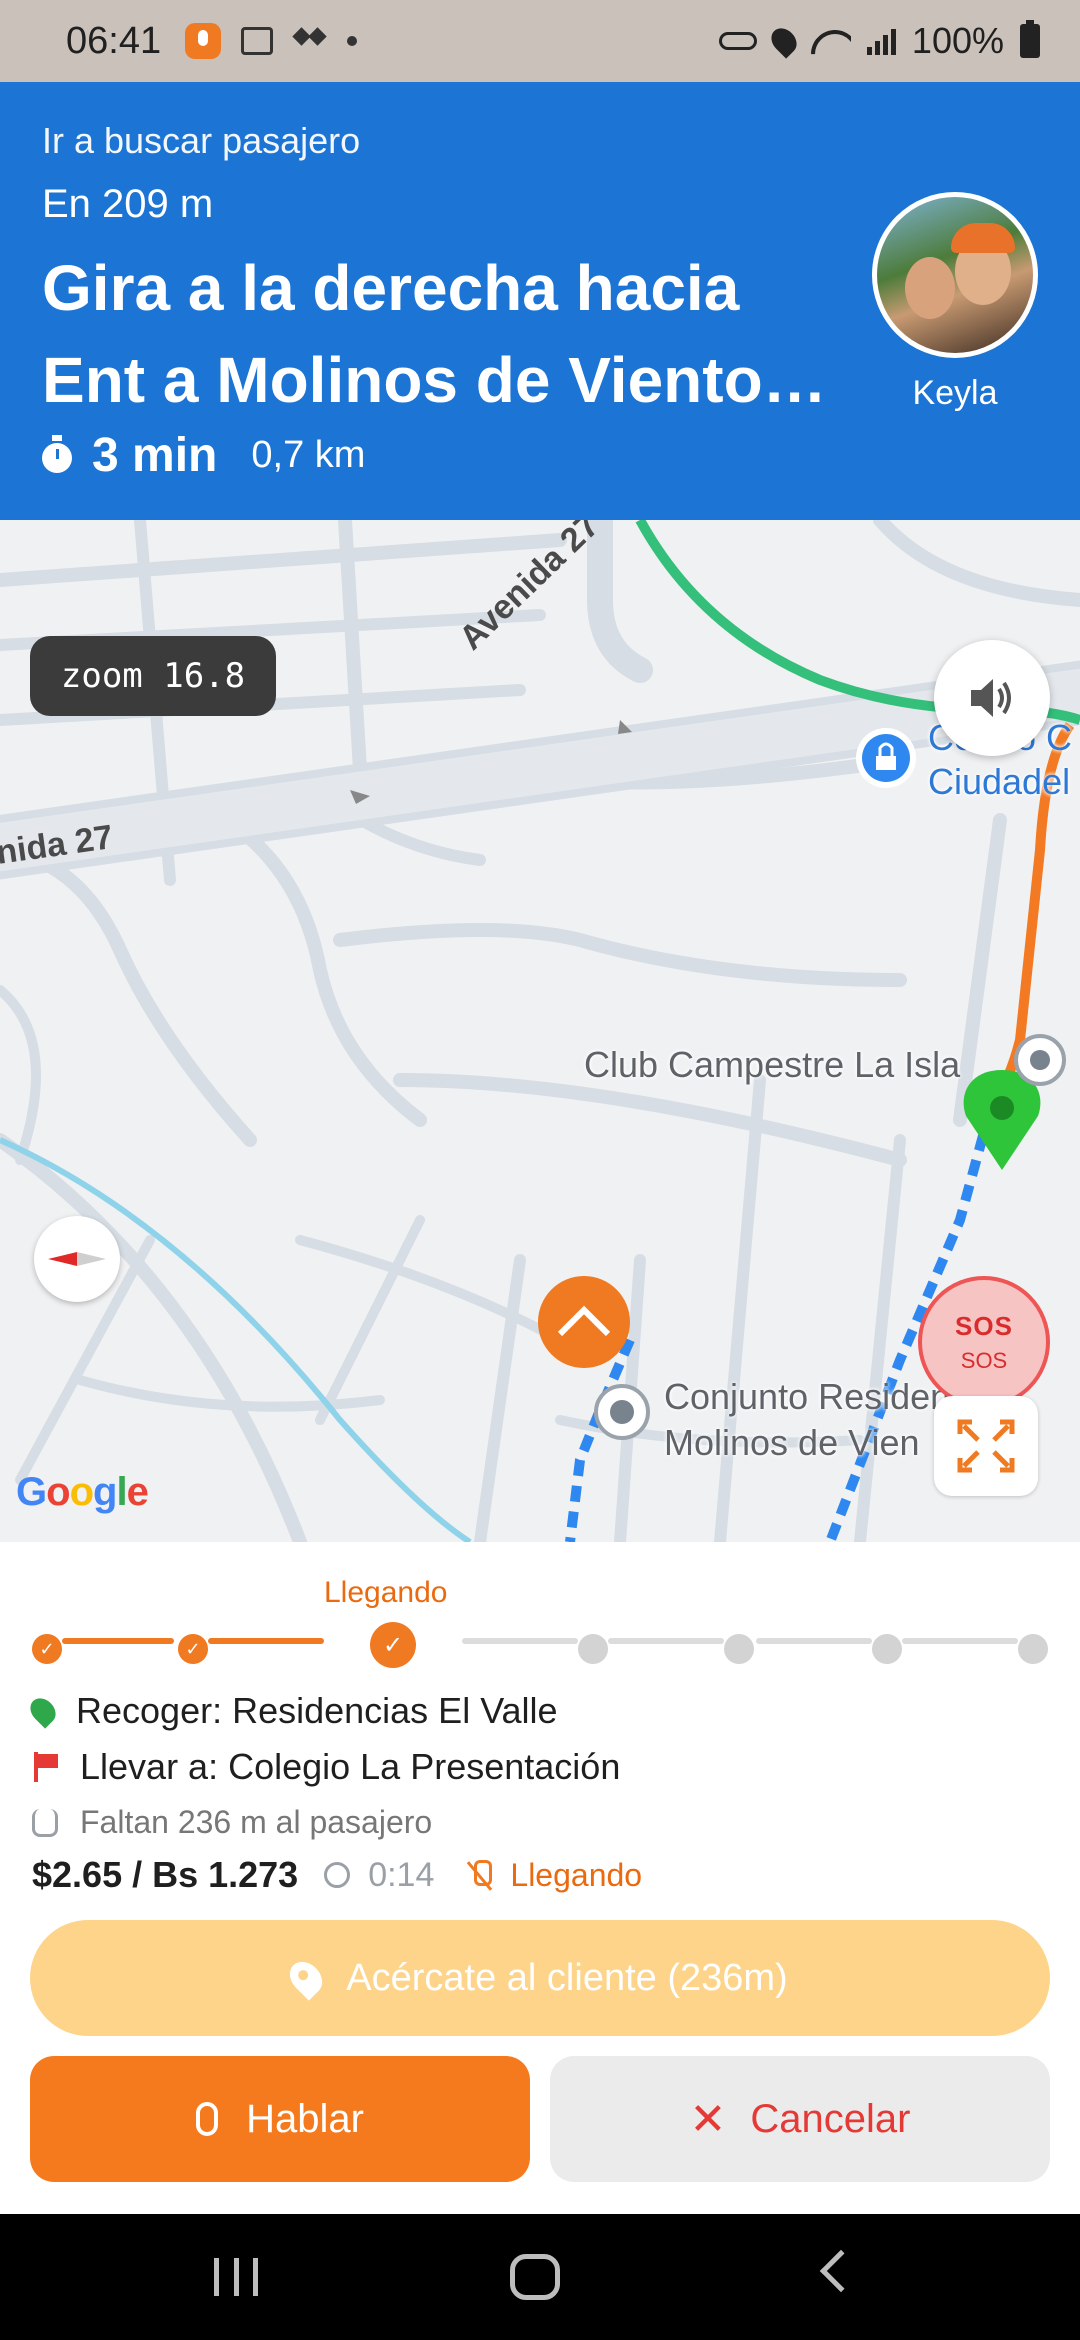 The height and width of the screenshot is (2340, 1080). What do you see at coordinates (930, 288) in the screenshot?
I see `avatar-photo-person` at bounding box center [930, 288].